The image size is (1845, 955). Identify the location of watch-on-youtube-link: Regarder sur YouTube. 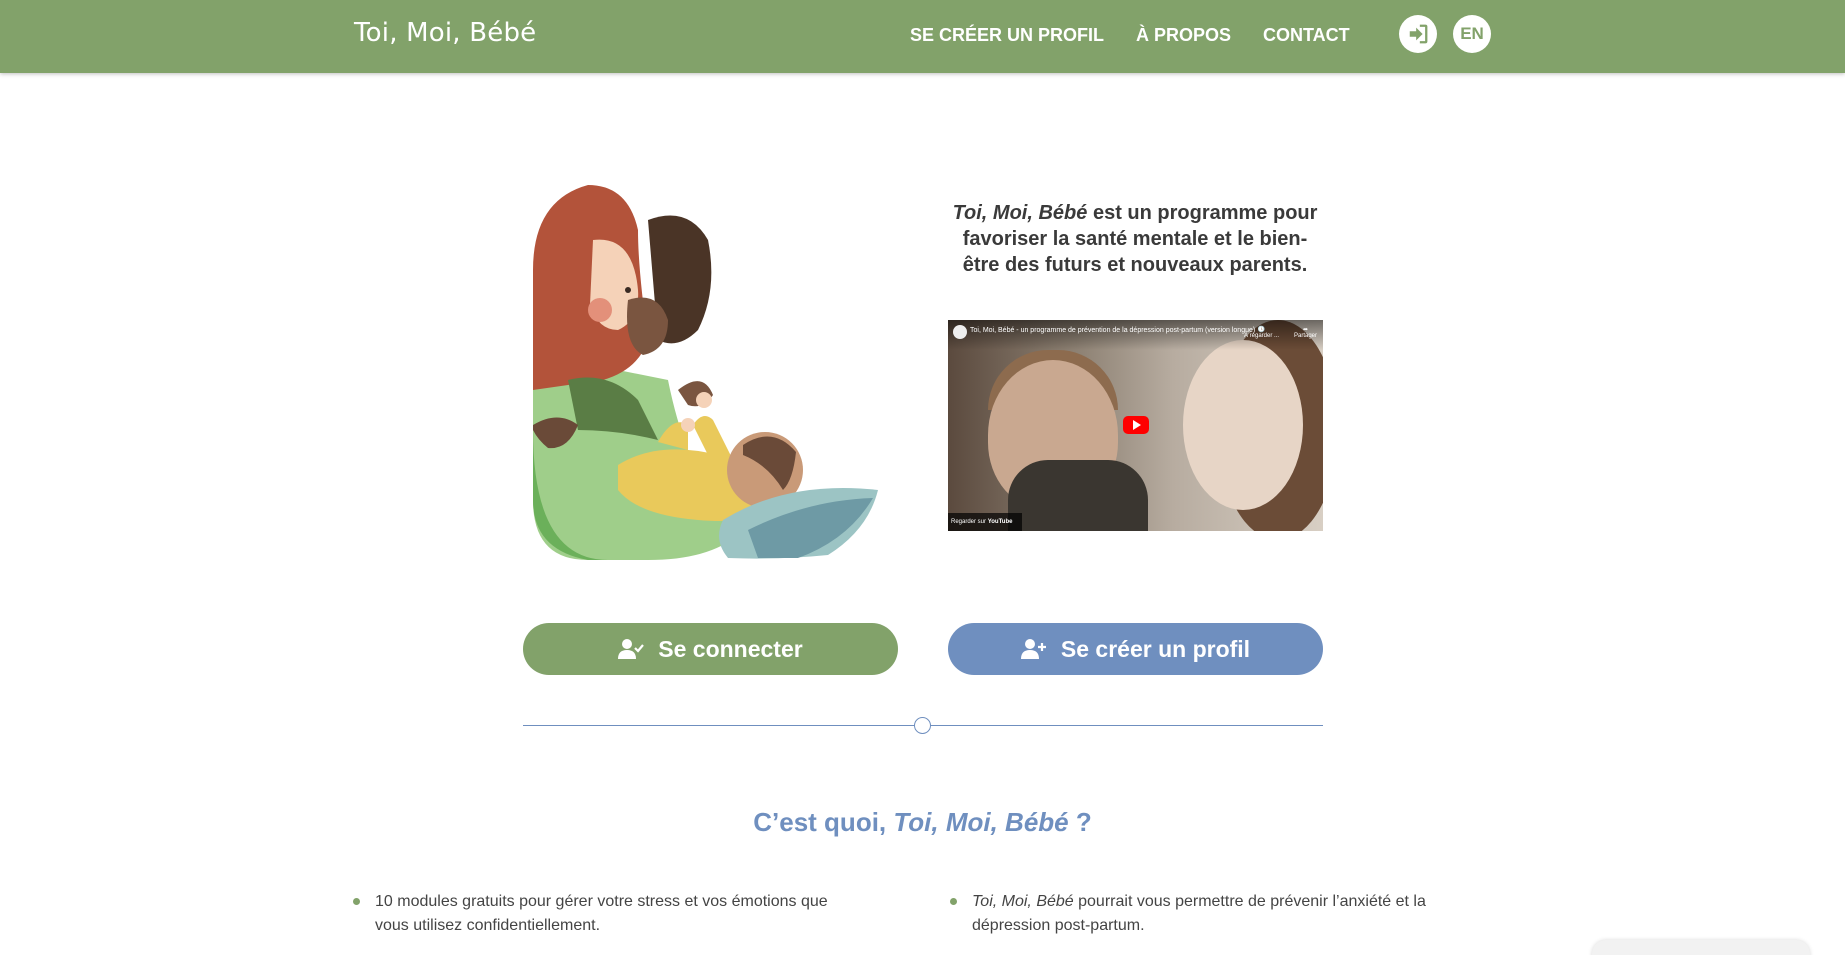
(985, 522).